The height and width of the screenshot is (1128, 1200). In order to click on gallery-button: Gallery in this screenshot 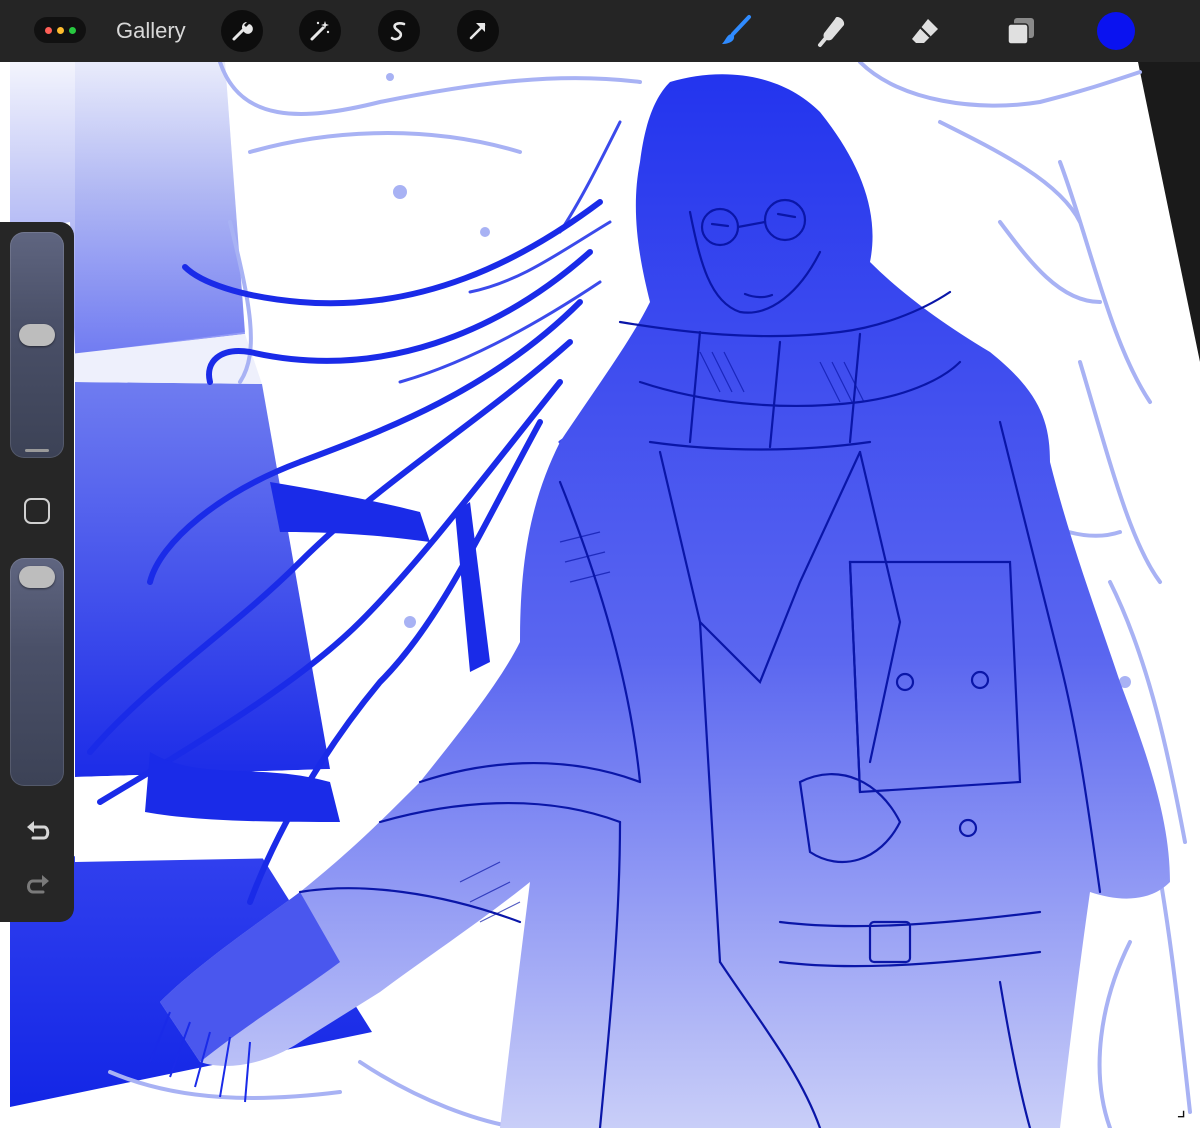, I will do `click(151, 31)`.